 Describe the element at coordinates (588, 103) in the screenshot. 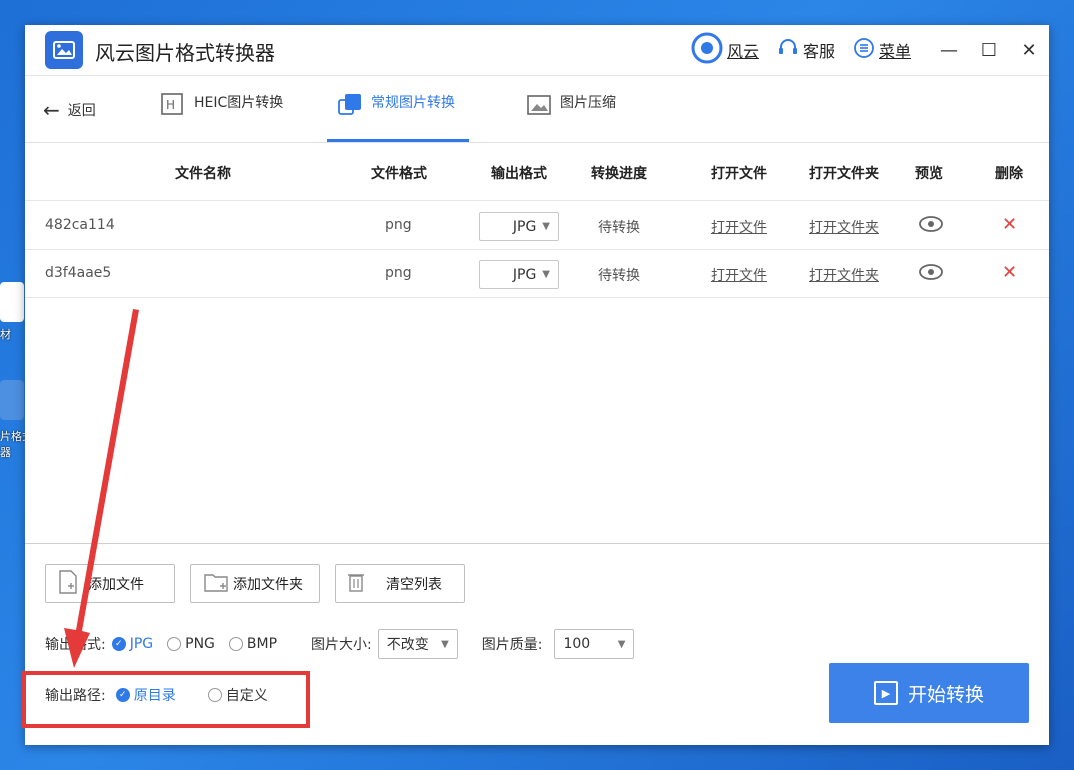

I see `tab-label: 图片压缩` at that location.